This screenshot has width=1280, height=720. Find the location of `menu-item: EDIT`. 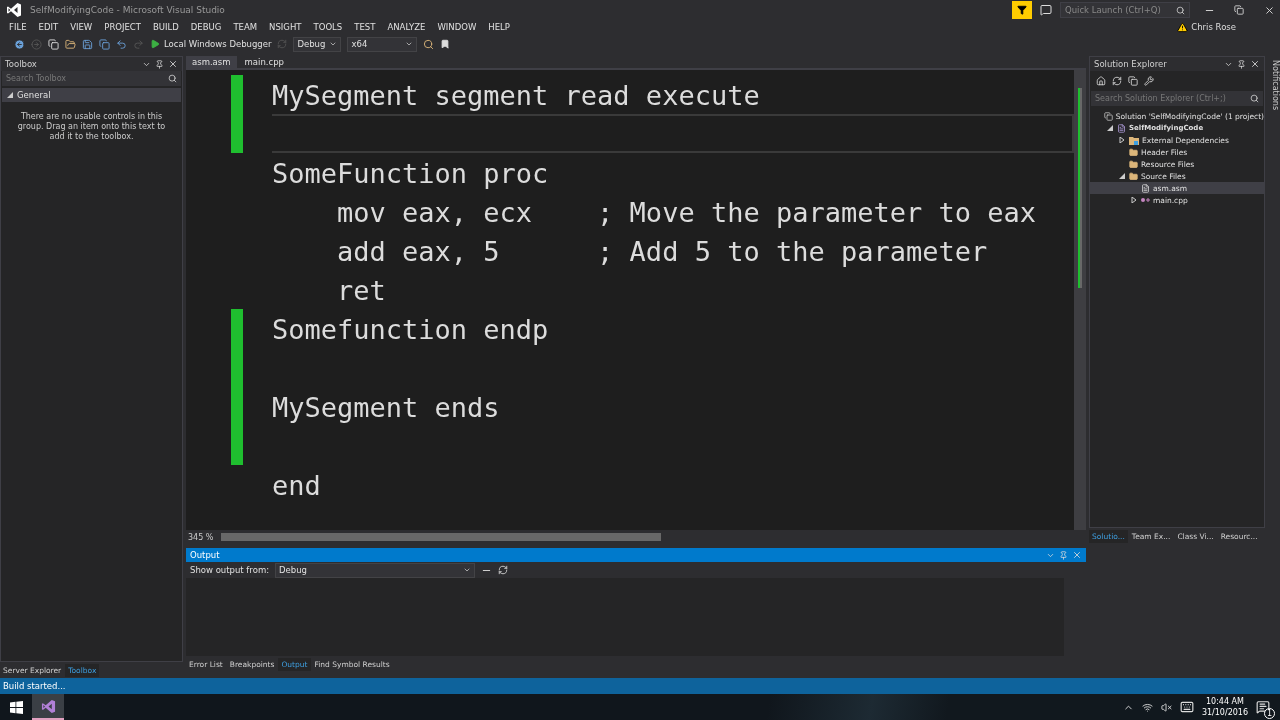

menu-item: EDIT is located at coordinates (48, 27).